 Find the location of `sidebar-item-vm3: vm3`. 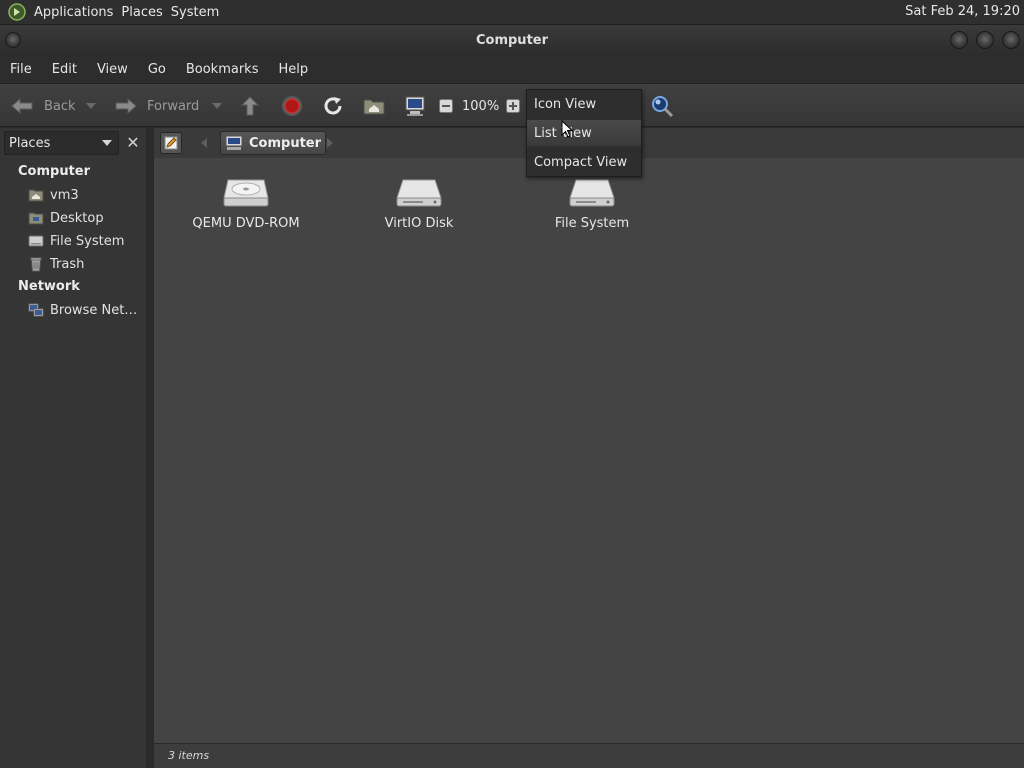

sidebar-item-vm3: vm3 is located at coordinates (53, 195).